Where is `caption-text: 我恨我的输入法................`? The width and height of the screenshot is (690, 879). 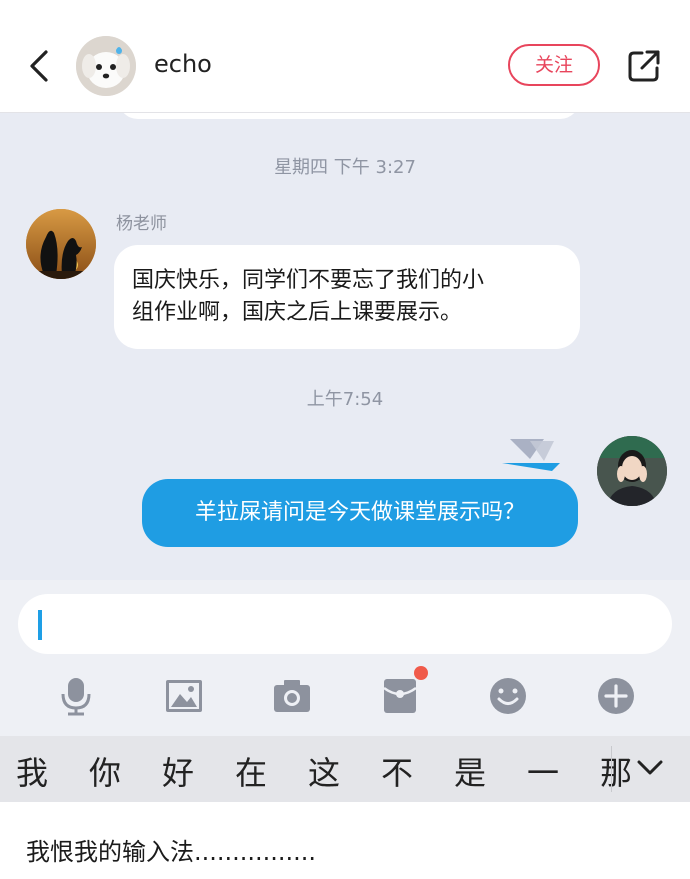
caption-text: 我恨我的输入法................ is located at coordinates (171, 852).